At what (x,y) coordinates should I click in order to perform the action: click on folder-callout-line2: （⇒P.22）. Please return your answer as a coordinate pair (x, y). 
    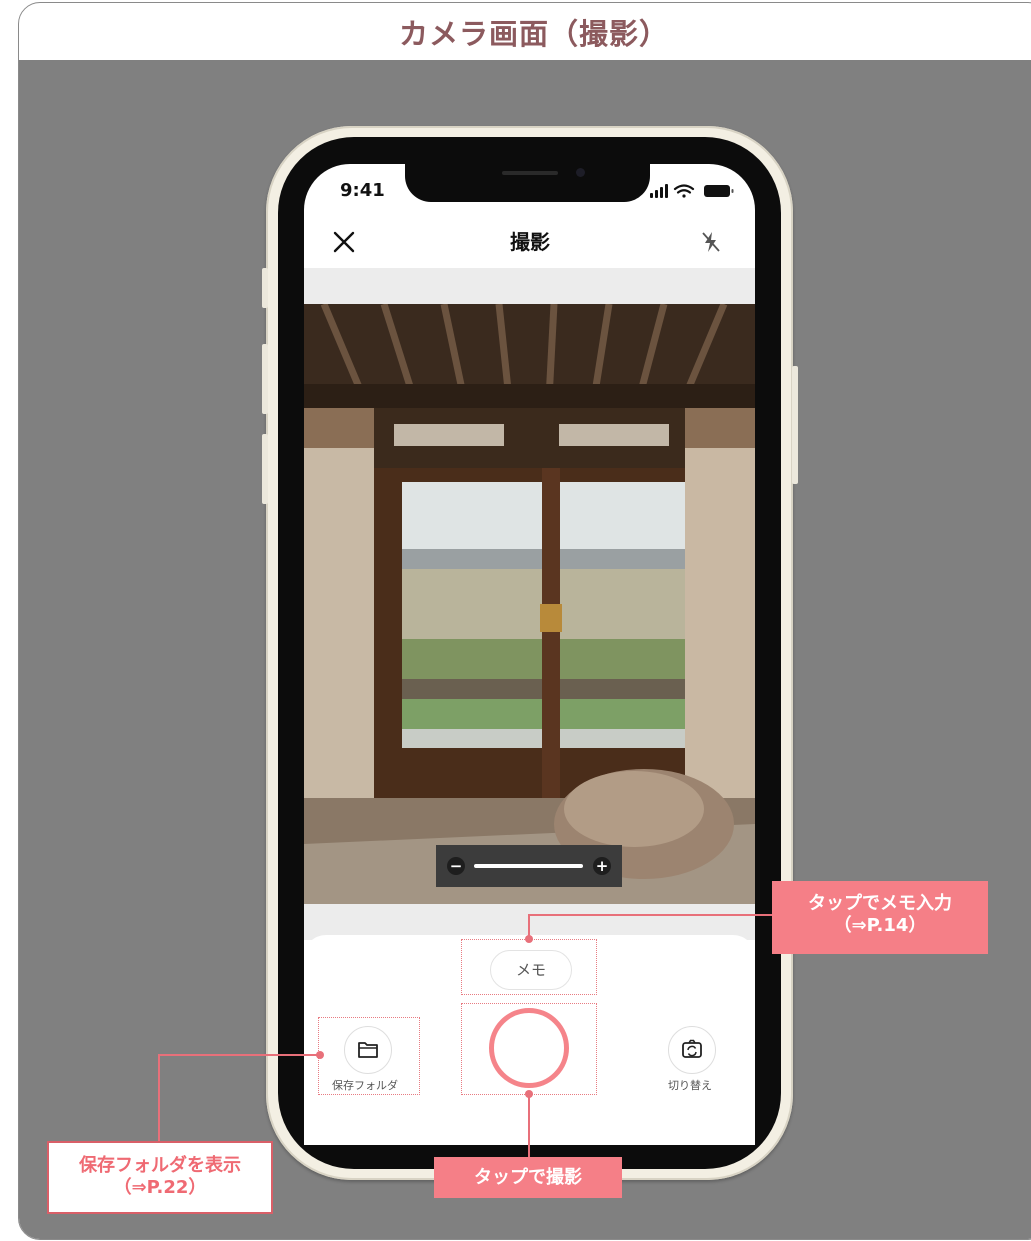
    Looking at the image, I should click on (160, 1187).